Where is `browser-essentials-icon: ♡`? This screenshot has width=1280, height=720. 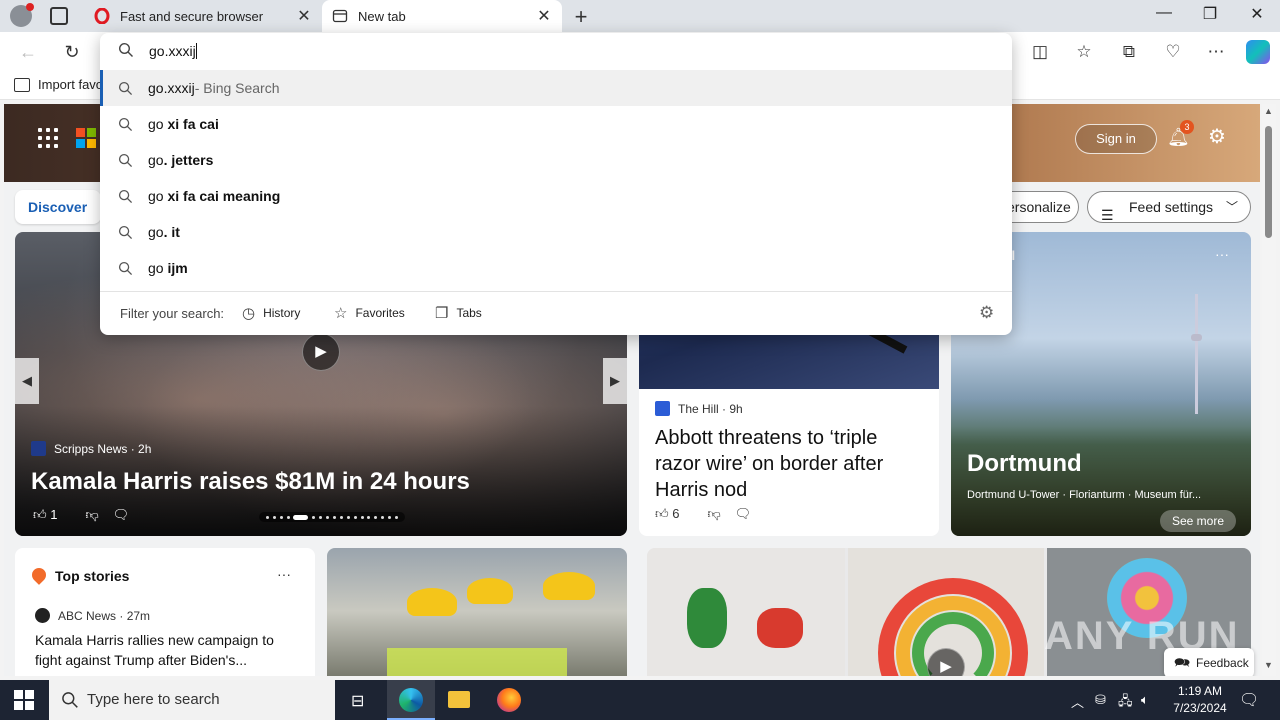 browser-essentials-icon: ♡ is located at coordinates (1173, 52).